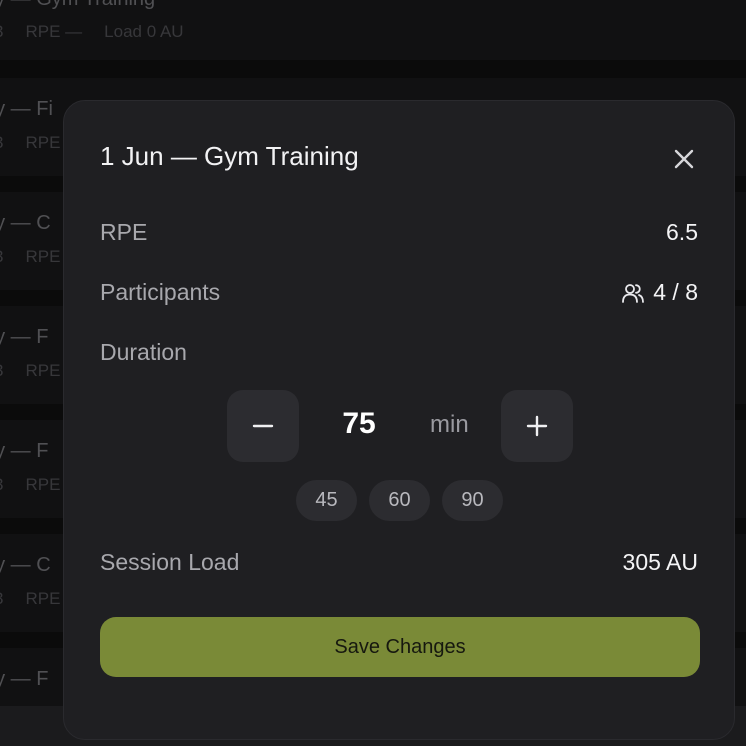 The width and height of the screenshot is (746, 746). Describe the element at coordinates (682, 232) in the screenshot. I see `rpe-value: 6.5` at that location.